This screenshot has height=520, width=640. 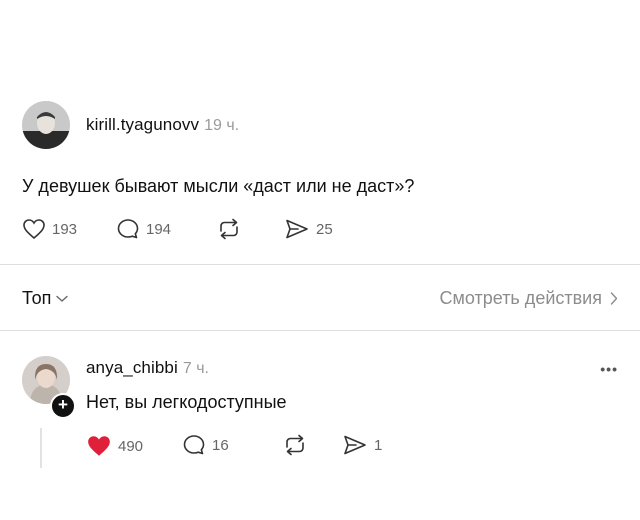 I want to click on reply-time: 7 ч., so click(x=195, y=368).